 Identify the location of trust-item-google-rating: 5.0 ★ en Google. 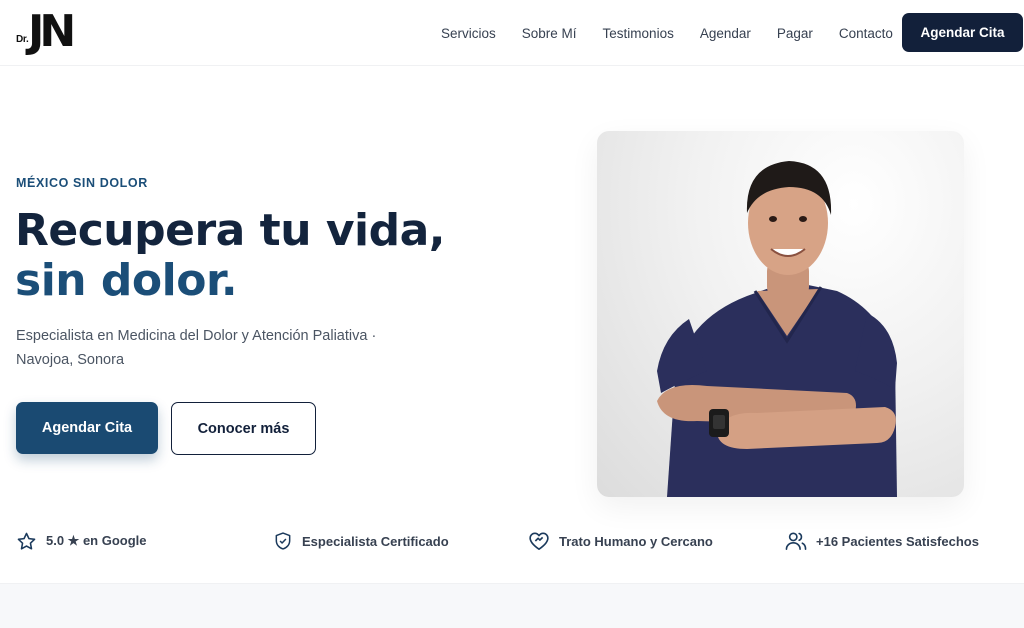
(81, 541).